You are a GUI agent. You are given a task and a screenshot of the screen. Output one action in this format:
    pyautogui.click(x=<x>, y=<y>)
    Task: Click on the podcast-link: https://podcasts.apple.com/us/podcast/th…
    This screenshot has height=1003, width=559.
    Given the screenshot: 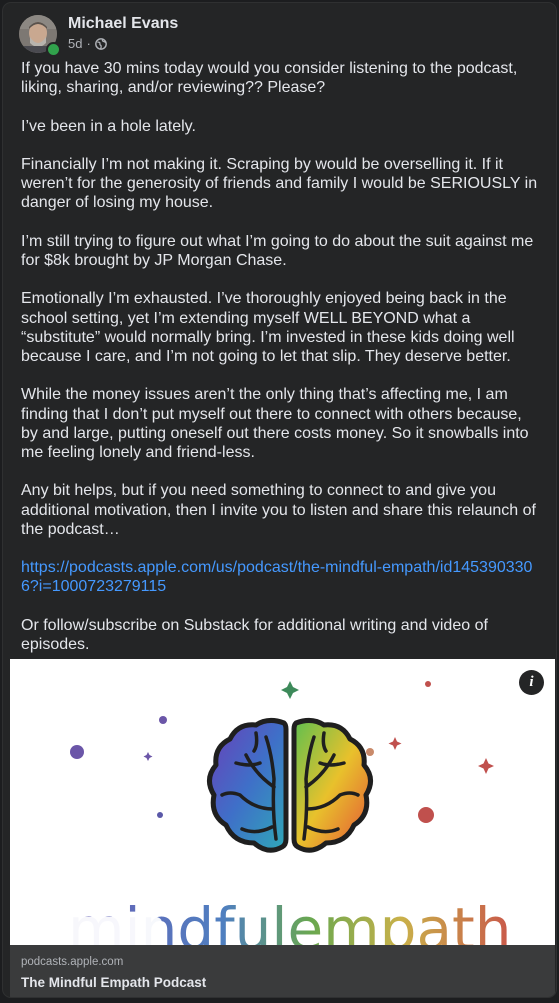 What is the action you would take?
    pyautogui.click(x=276, y=577)
    